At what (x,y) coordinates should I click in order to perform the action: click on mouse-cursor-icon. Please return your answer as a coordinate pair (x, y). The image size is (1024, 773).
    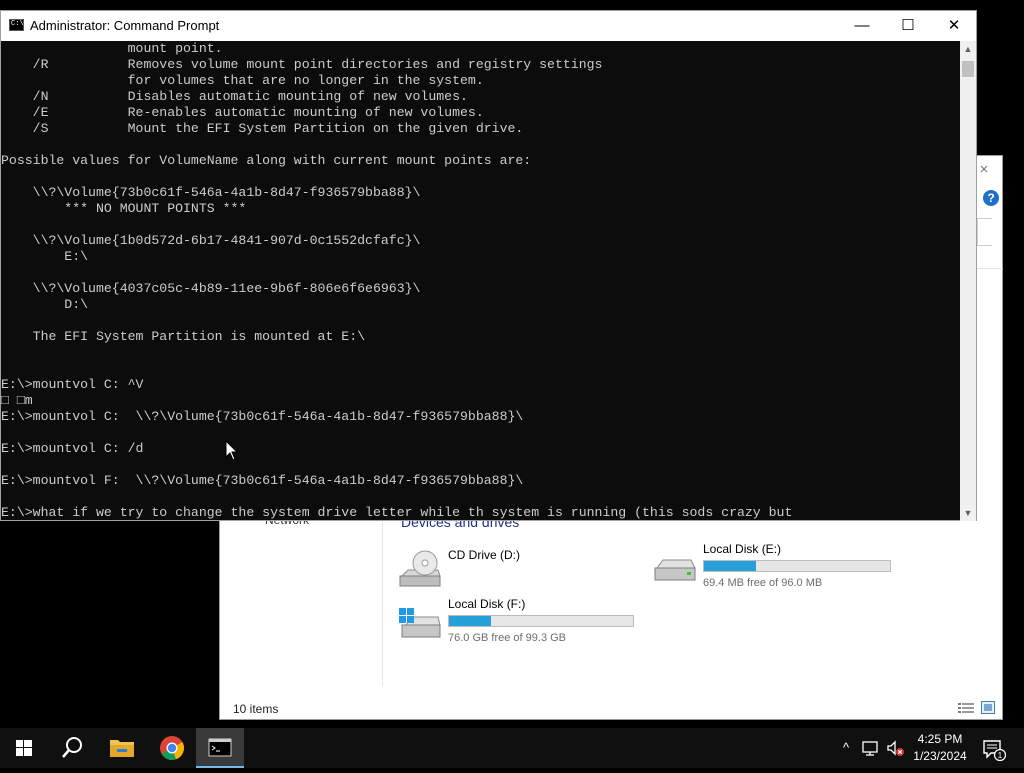
    Looking at the image, I should click on (232, 450).